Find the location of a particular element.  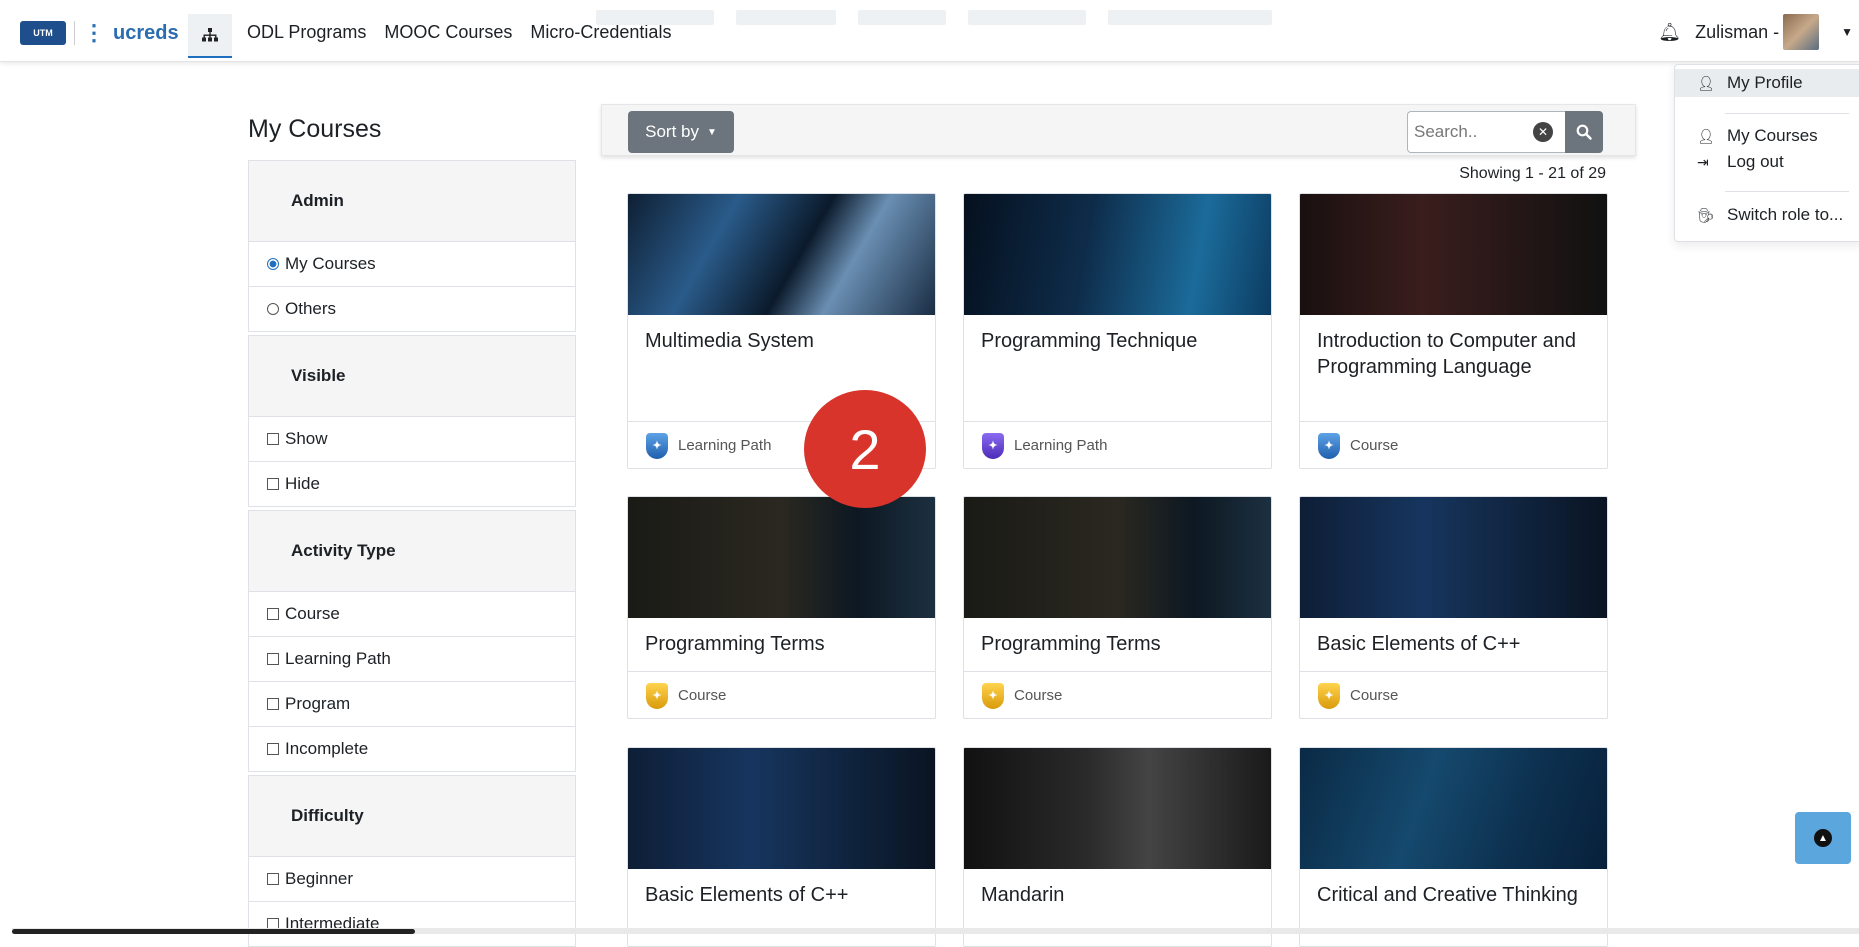

menu-item-label: My Profile is located at coordinates (1765, 82).